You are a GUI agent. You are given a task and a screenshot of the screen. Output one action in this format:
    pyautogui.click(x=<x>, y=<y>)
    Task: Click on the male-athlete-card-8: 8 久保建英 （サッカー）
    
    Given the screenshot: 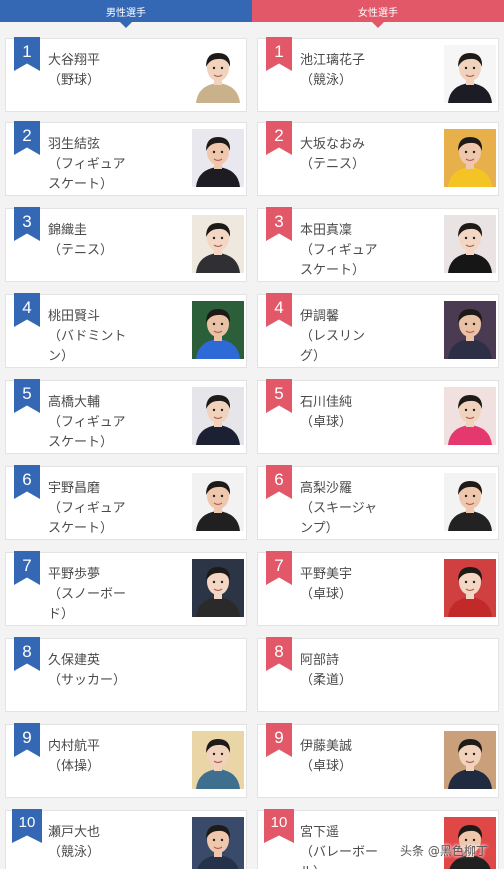 What is the action you would take?
    pyautogui.click(x=126, y=674)
    